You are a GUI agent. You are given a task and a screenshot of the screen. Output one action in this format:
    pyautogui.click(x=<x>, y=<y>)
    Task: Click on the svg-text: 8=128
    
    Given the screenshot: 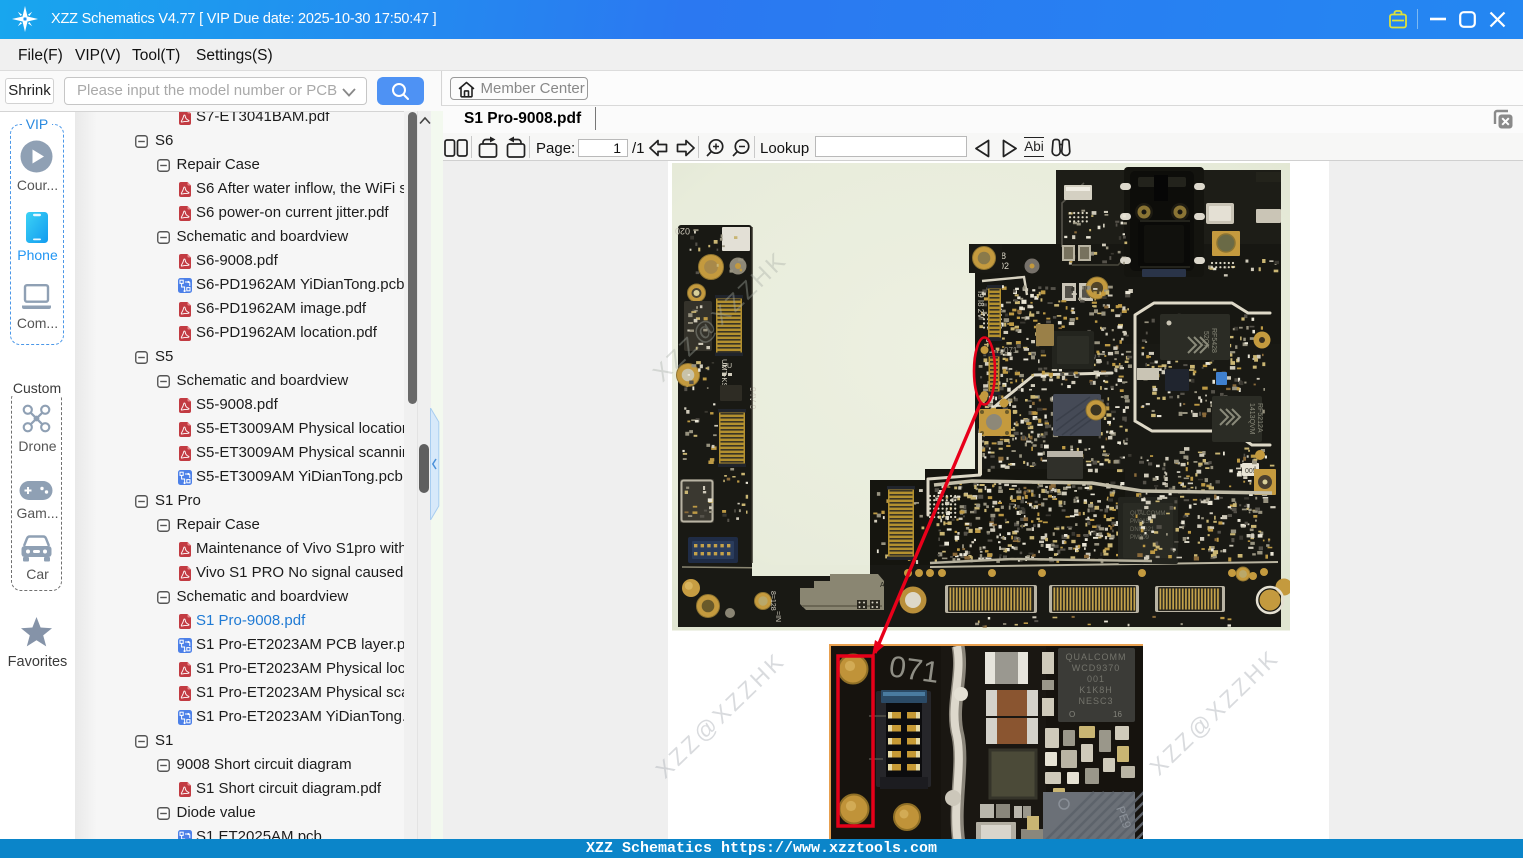 What is the action you would take?
    pyautogui.click(x=772, y=601)
    